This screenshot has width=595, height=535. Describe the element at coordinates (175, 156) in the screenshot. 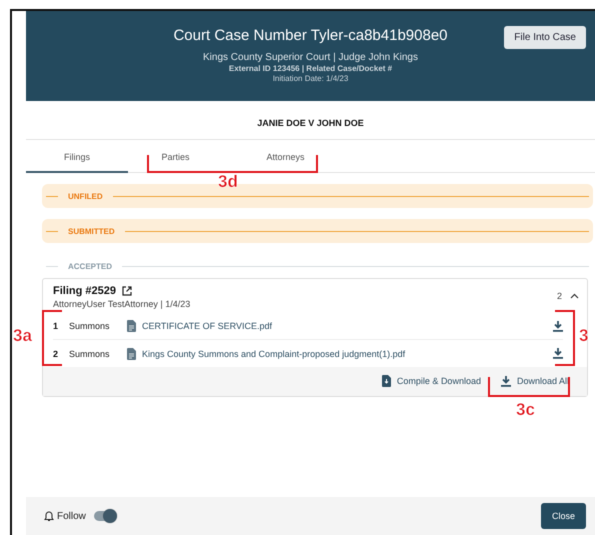

I see `tab: Parties` at that location.